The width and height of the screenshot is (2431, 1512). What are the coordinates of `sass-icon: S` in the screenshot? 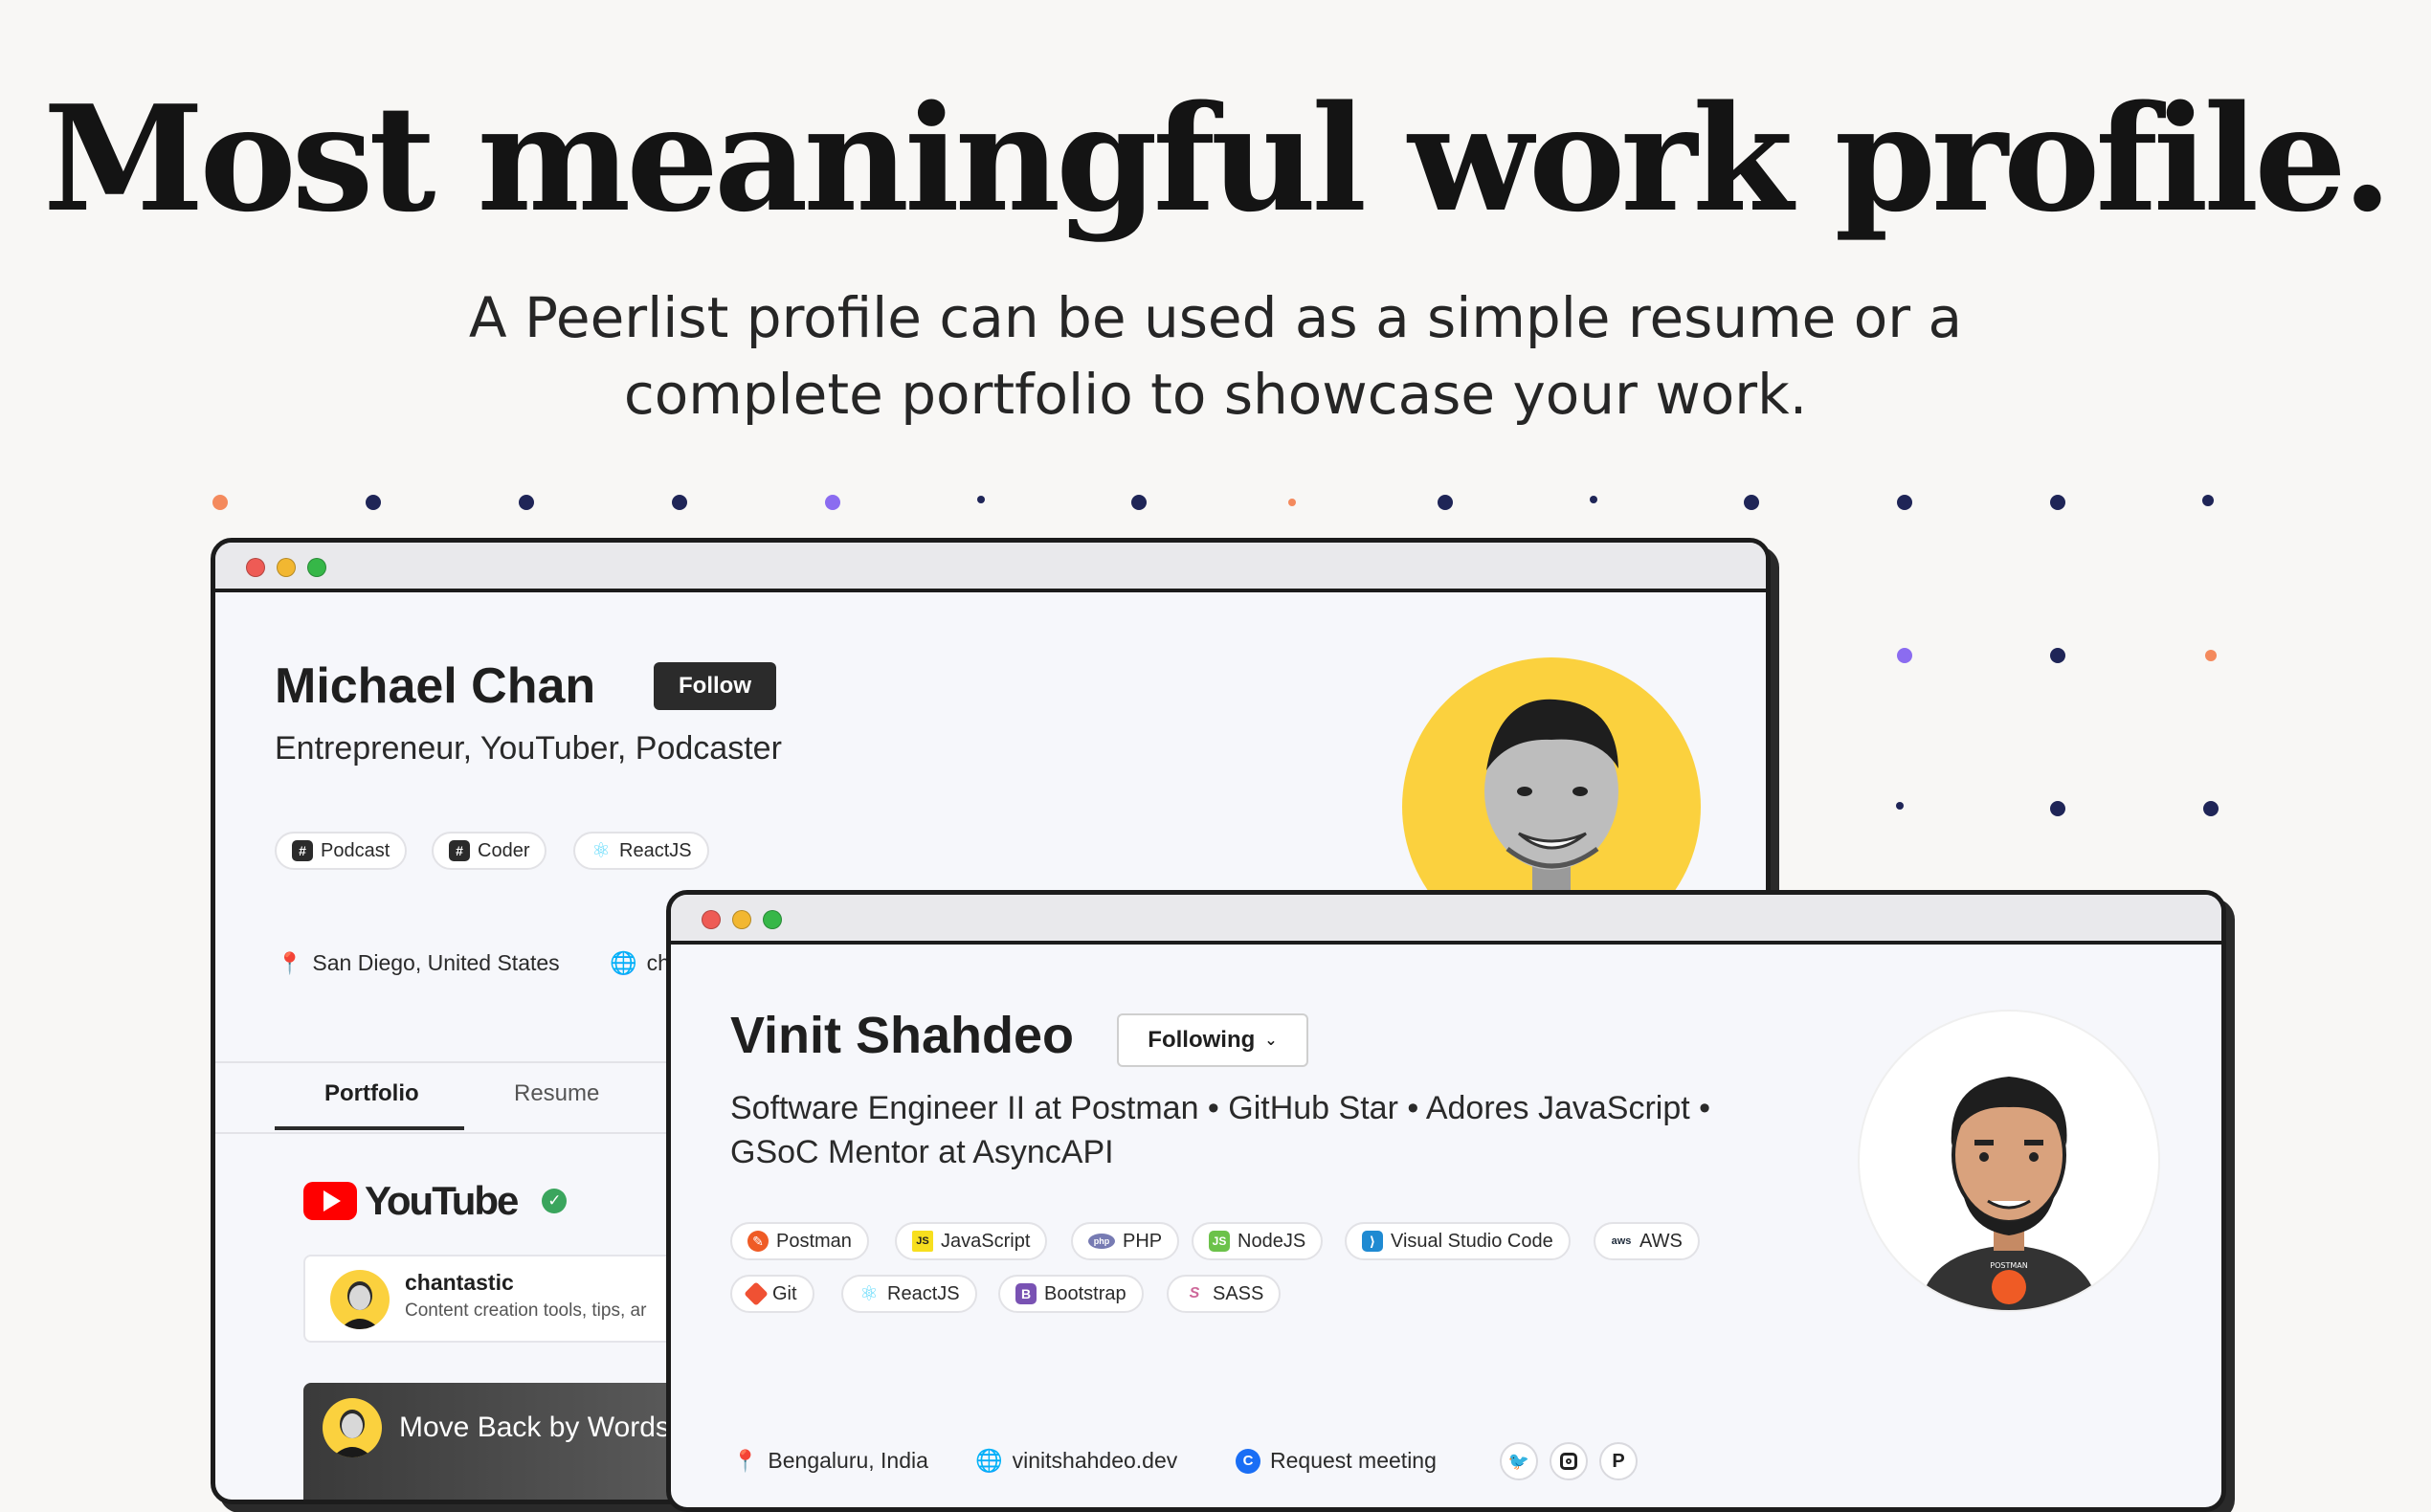 It's located at (1195, 1293).